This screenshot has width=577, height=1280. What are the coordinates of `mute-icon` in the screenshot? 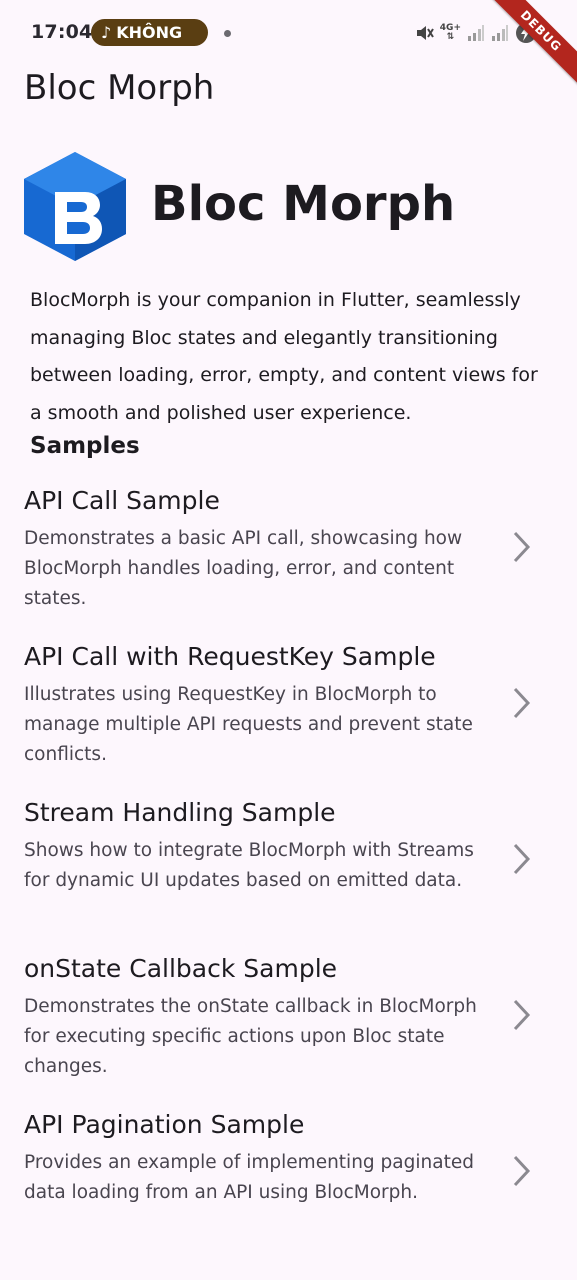 It's located at (424, 33).